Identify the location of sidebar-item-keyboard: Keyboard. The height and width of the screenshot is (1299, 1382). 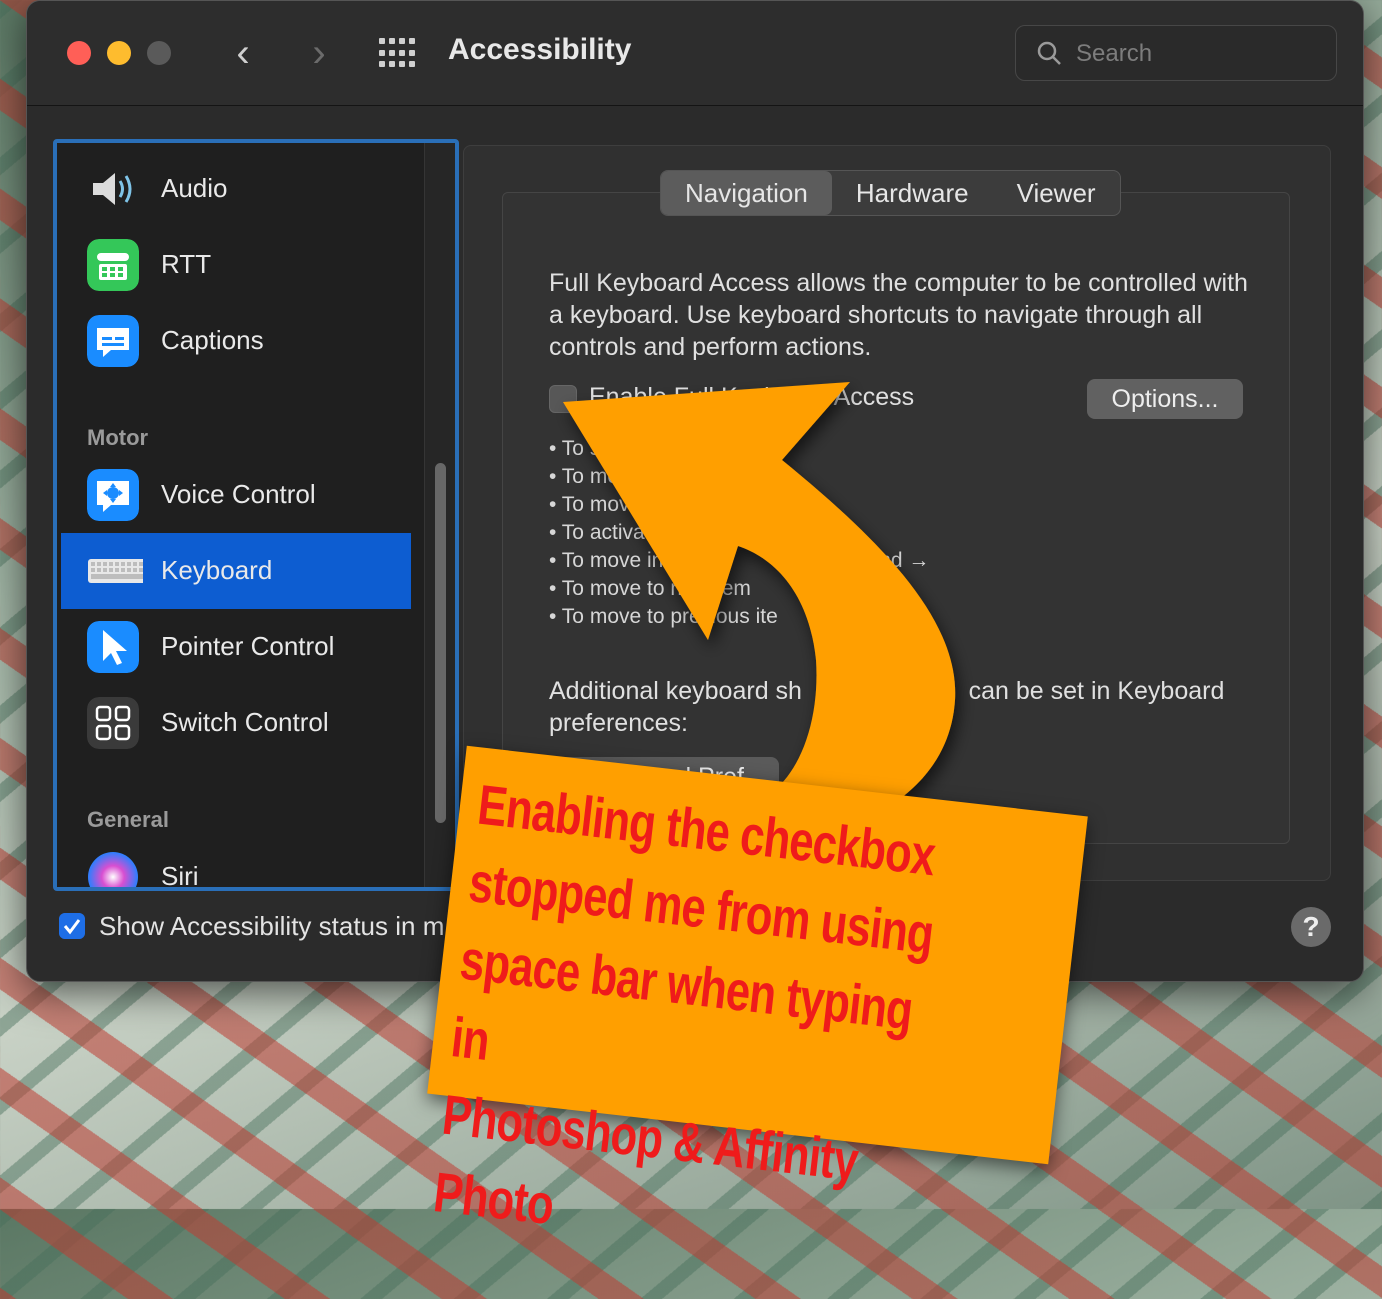
(236, 571).